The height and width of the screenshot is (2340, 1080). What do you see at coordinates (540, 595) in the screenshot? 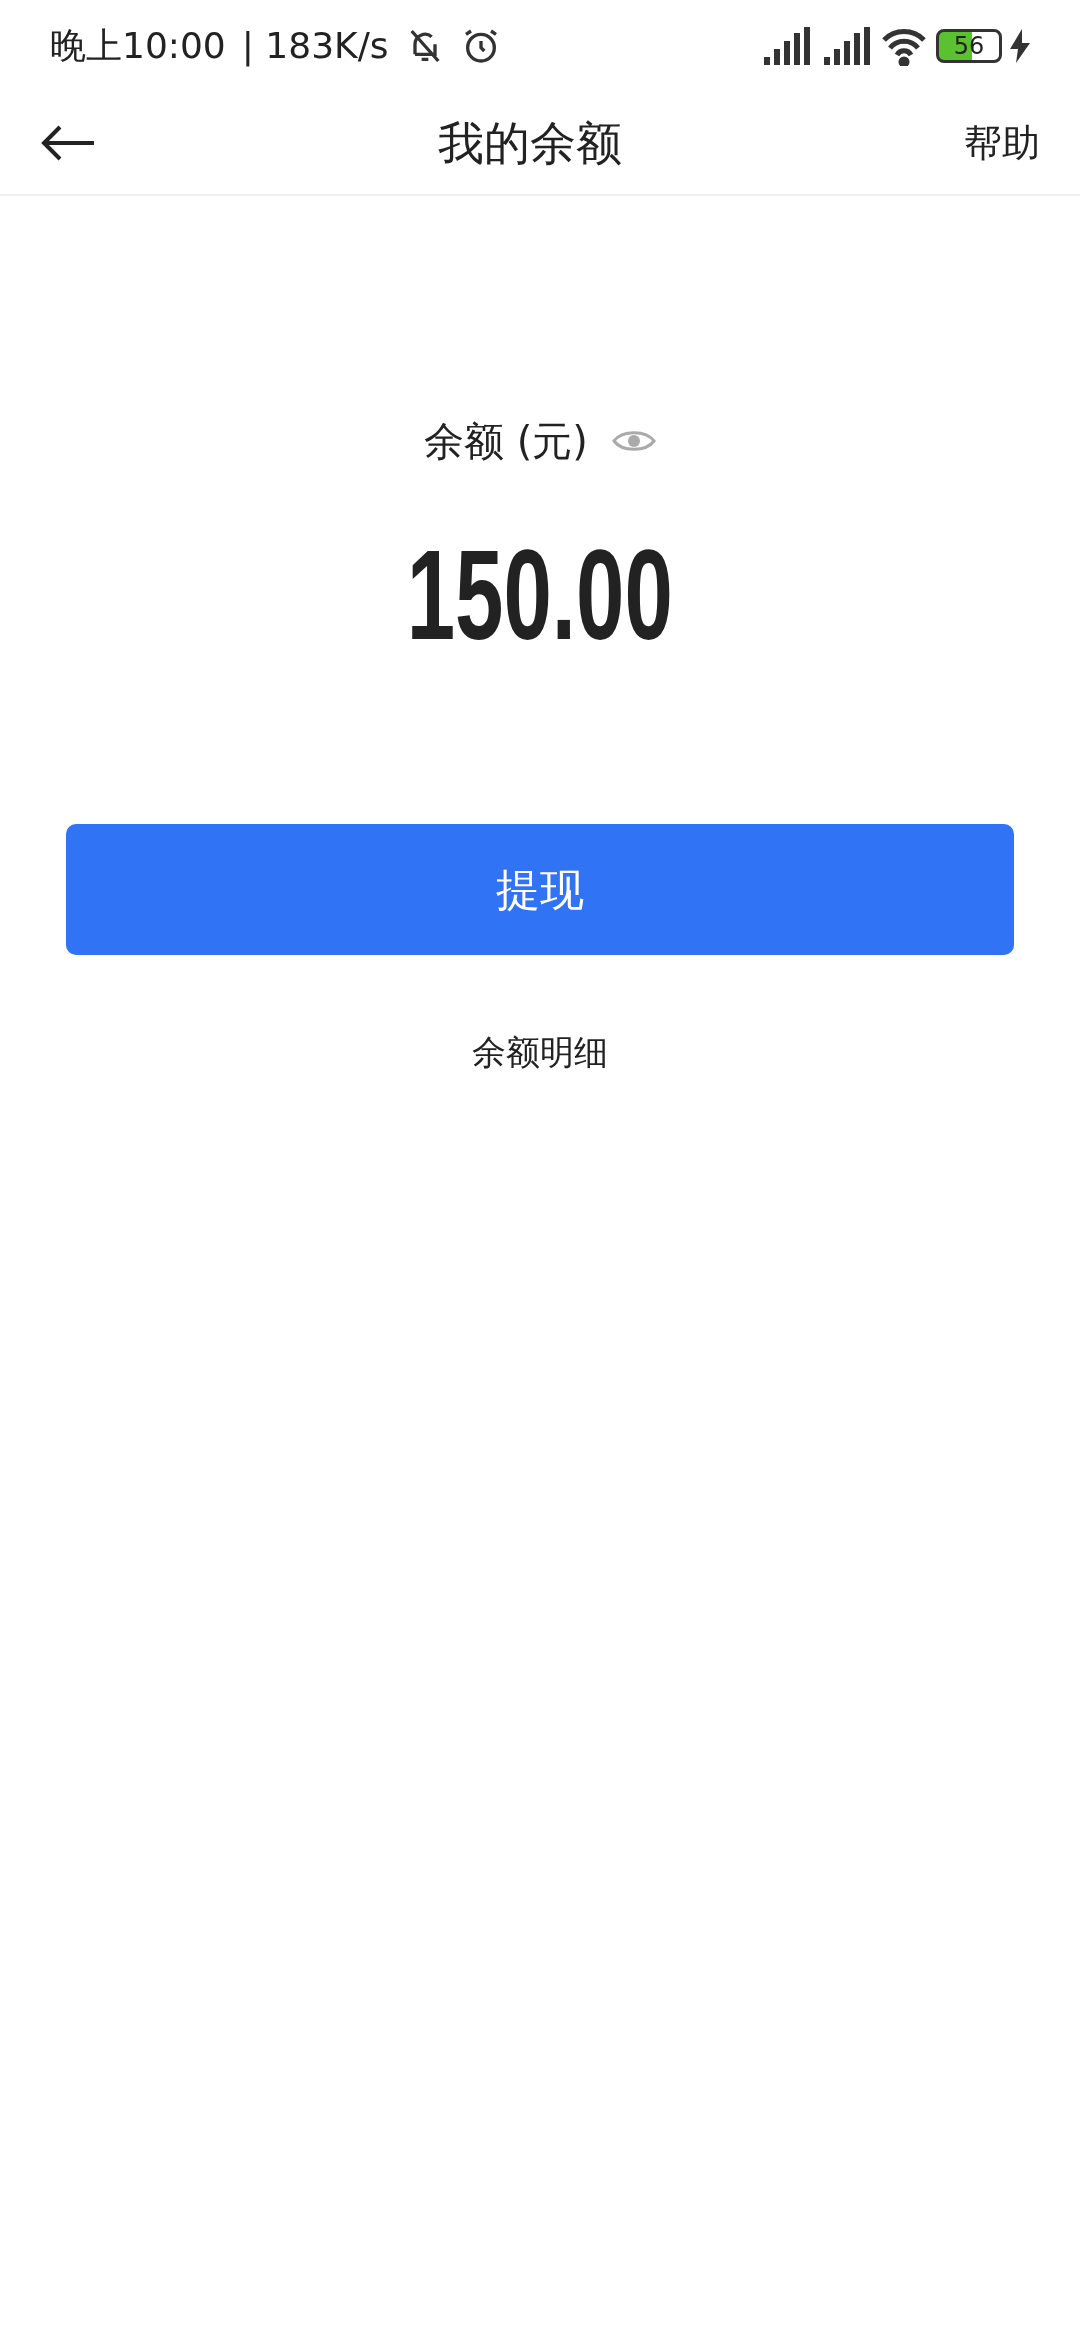
I see `balance-amount: 150.00` at bounding box center [540, 595].